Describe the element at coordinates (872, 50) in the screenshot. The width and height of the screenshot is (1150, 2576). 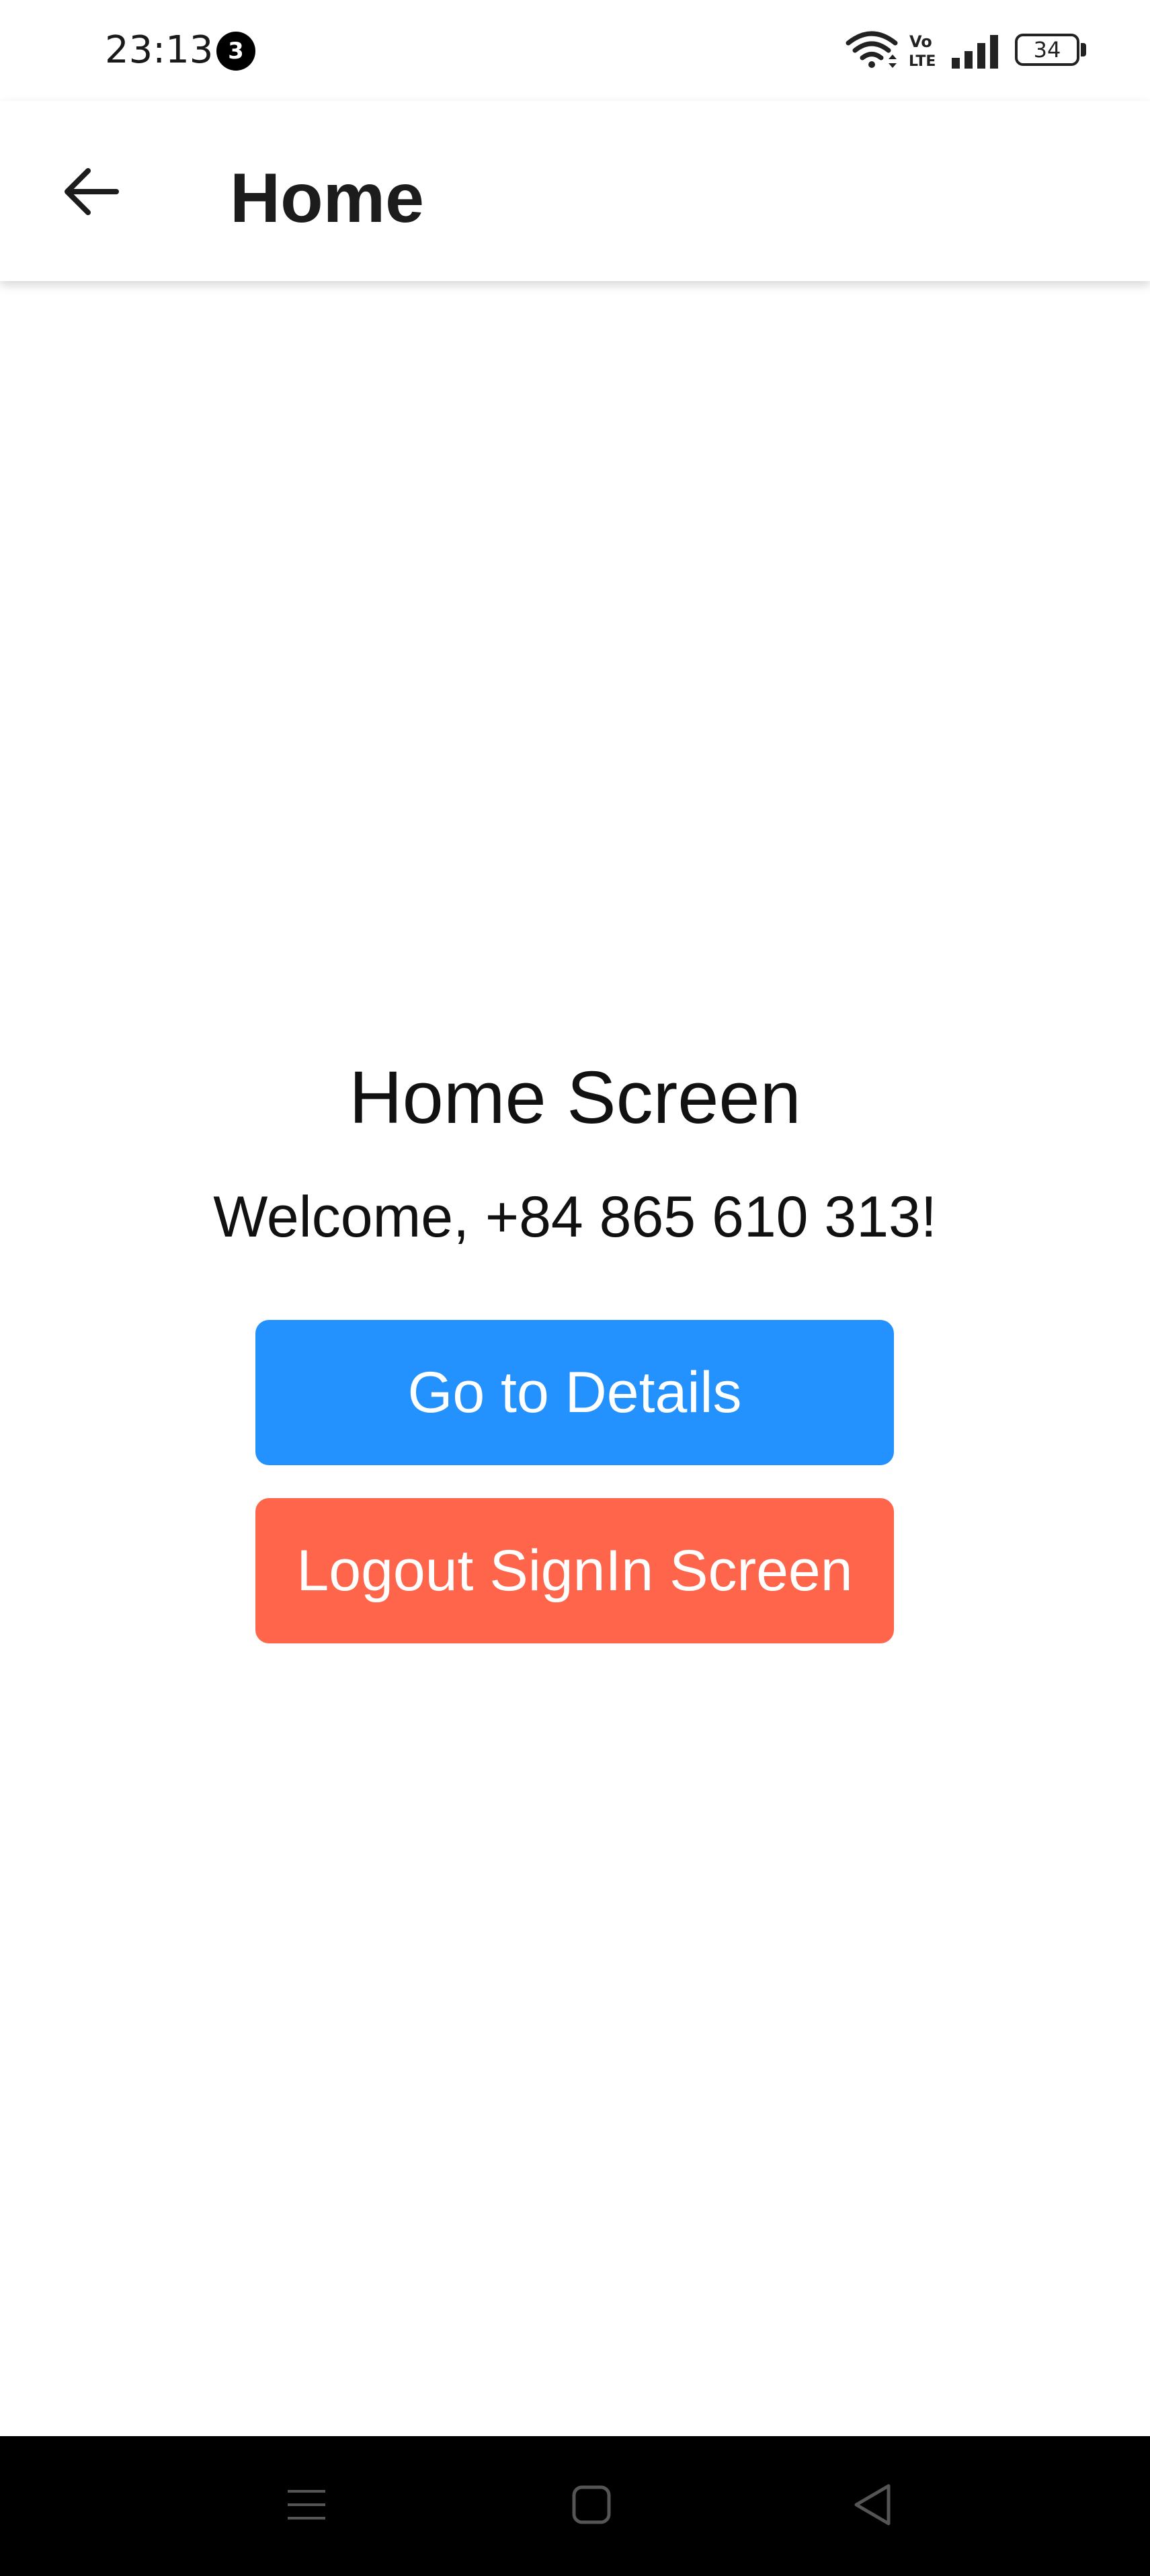
I see `wifi-icon` at that location.